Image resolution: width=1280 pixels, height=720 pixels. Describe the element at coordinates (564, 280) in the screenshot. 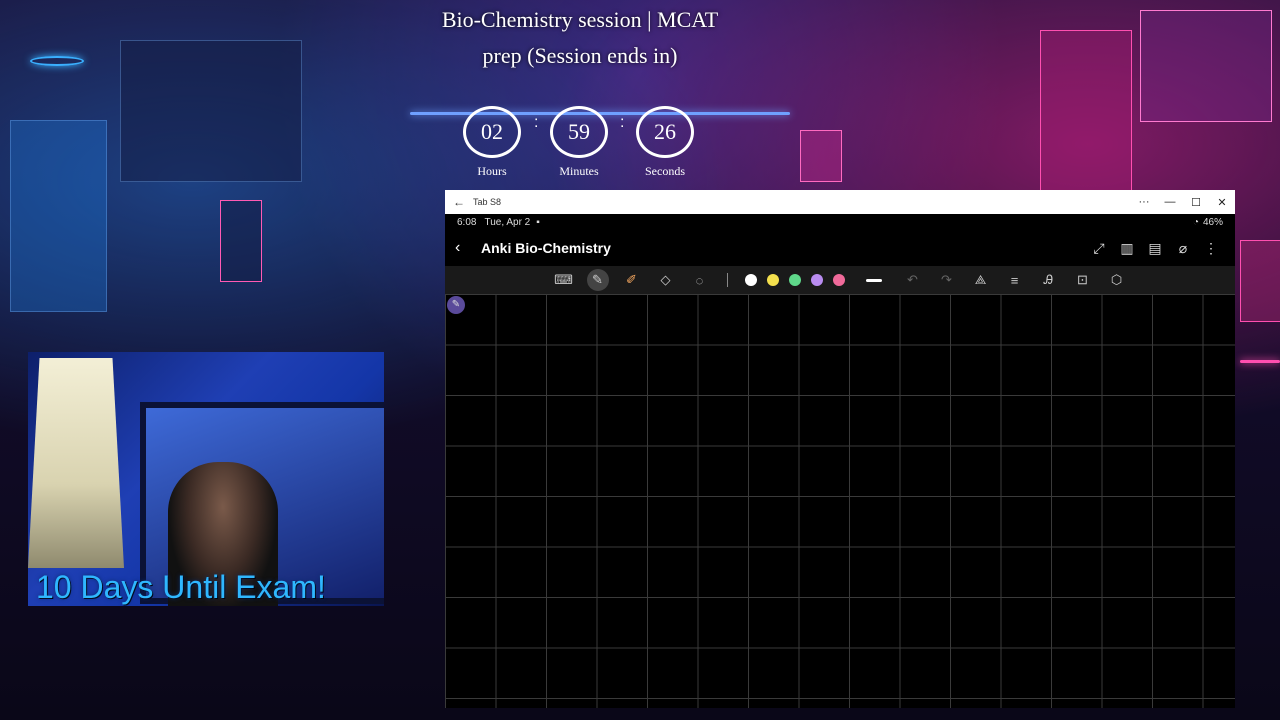

I see `keyboard-icon: ⌨` at that location.